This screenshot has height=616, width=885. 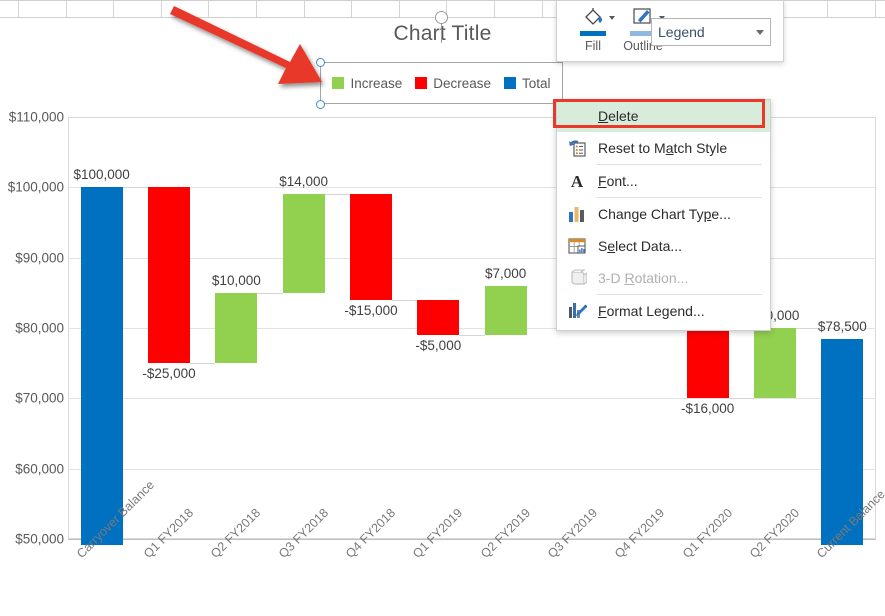 I want to click on y-axis-tick-label: $60,000, so click(x=39, y=469).